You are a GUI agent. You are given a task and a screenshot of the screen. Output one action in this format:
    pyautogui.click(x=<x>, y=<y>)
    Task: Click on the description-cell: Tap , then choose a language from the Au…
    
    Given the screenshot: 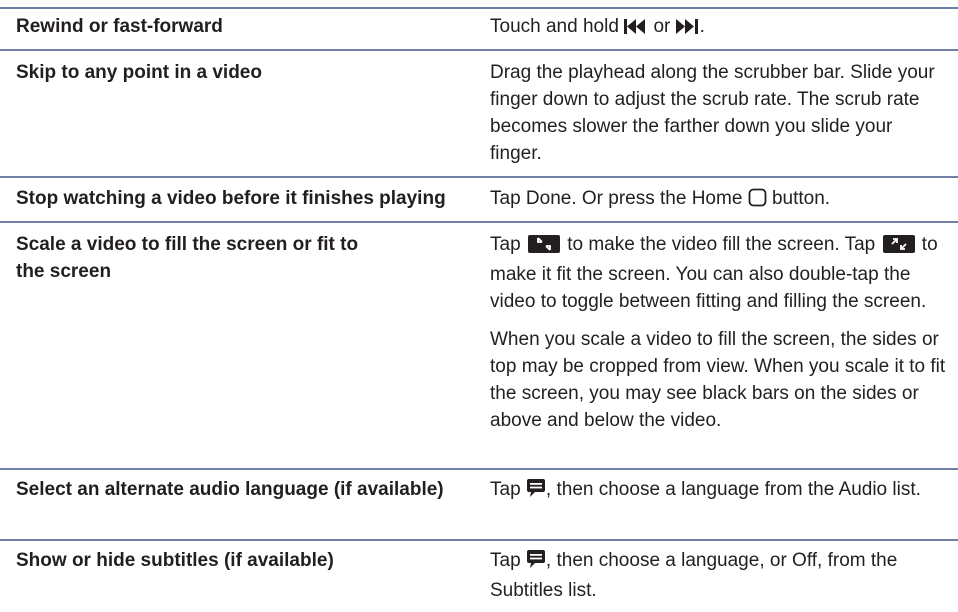 What is the action you would take?
    pyautogui.click(x=719, y=491)
    